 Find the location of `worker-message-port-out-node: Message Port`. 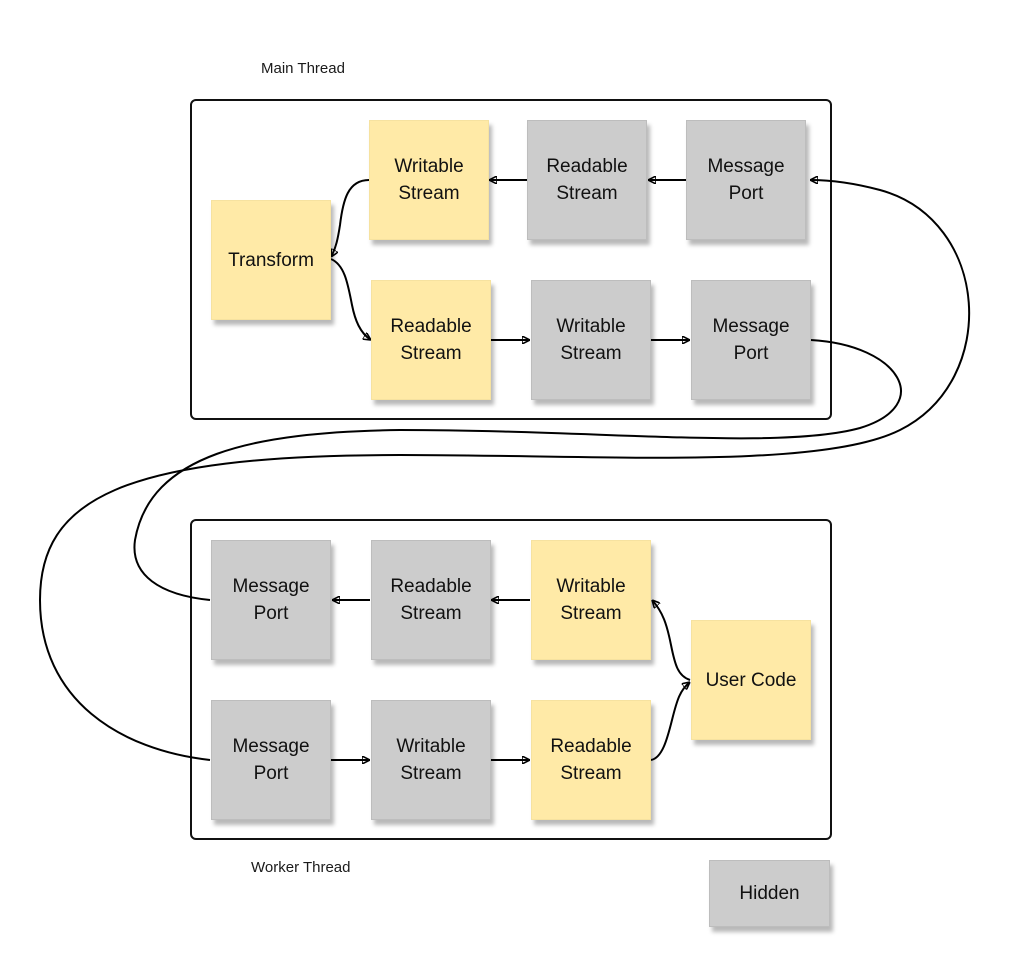

worker-message-port-out-node: Message Port is located at coordinates (271, 600).